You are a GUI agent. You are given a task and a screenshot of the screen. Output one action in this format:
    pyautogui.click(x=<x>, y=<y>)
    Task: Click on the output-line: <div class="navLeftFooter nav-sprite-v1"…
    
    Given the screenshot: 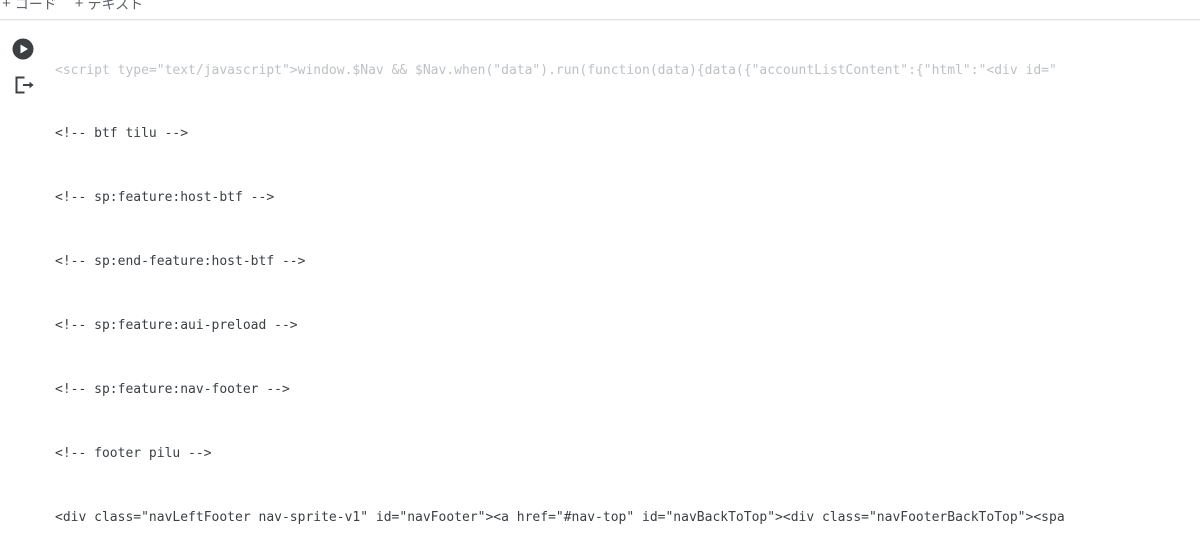 What is the action you would take?
    pyautogui.click(x=560, y=517)
    